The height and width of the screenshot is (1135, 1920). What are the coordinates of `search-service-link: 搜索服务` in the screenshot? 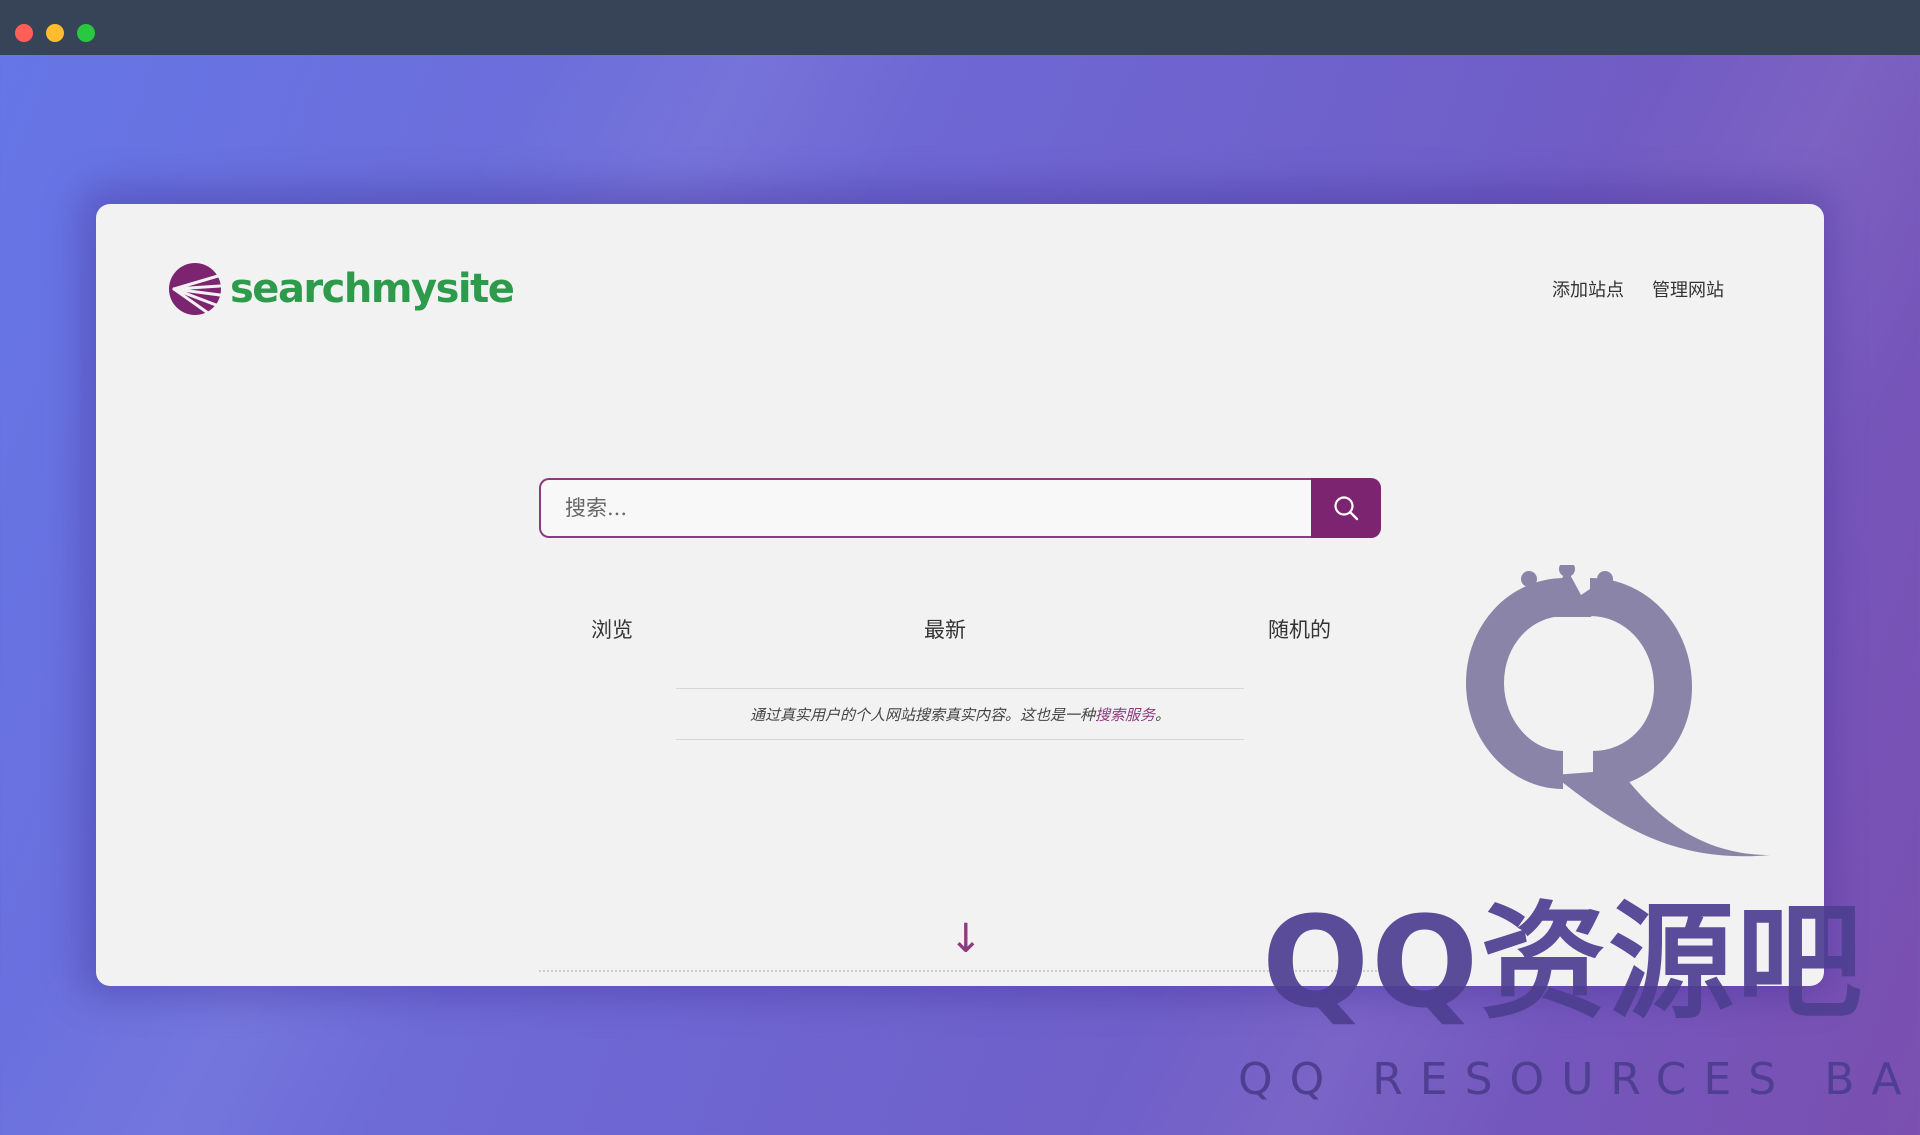 It's located at (1125, 714).